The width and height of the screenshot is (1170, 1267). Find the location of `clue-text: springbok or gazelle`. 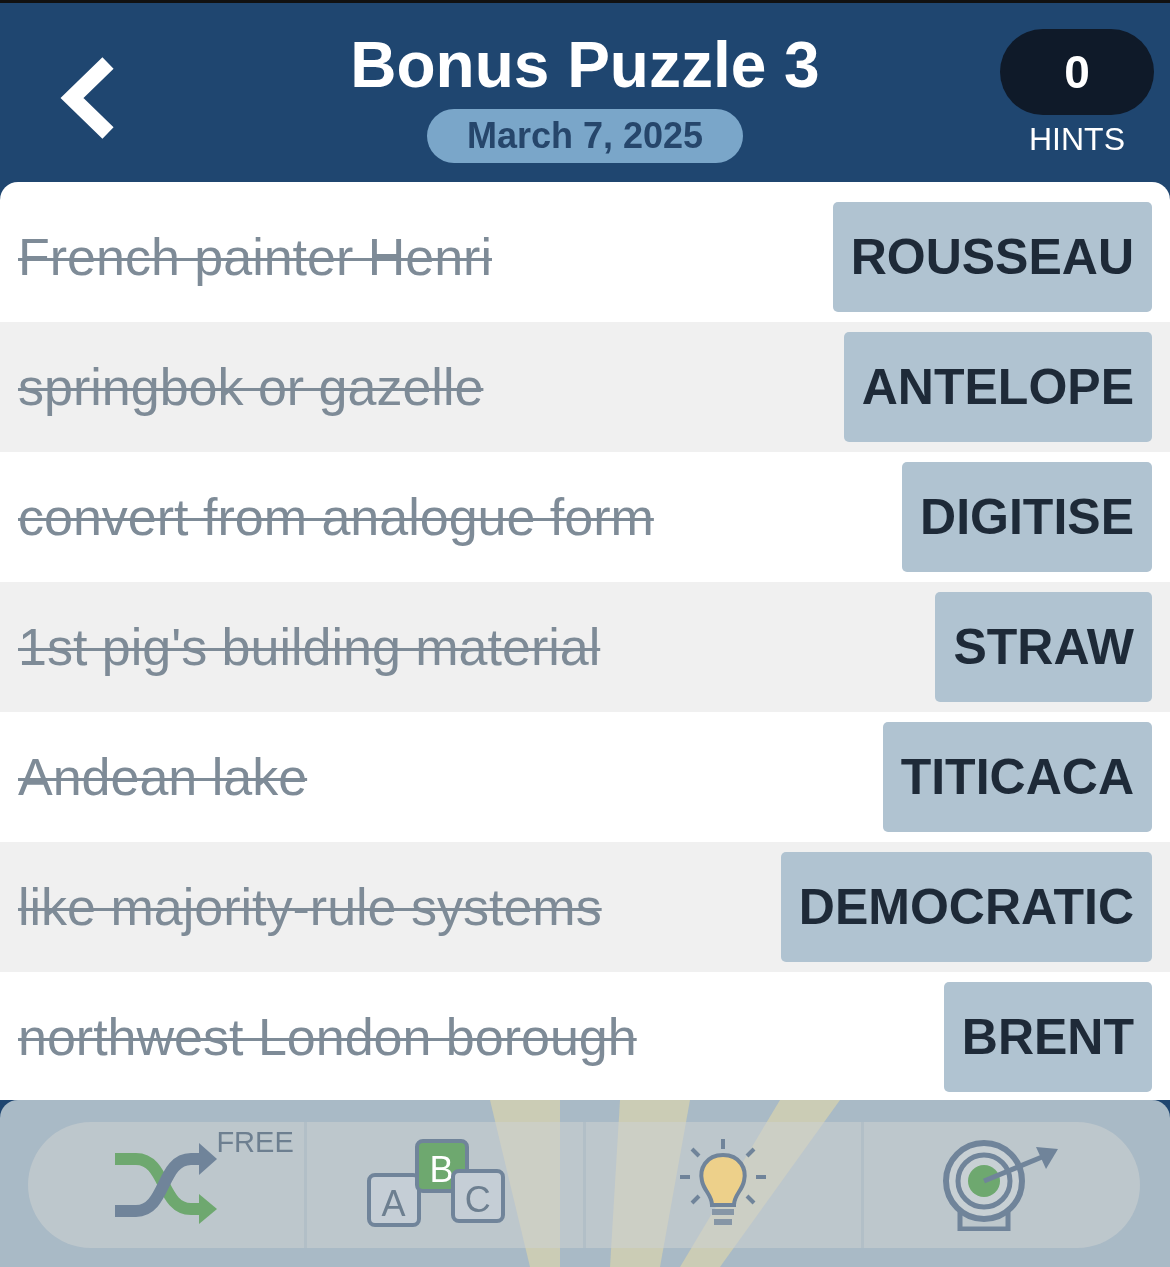

clue-text: springbok or gazelle is located at coordinates (251, 387).